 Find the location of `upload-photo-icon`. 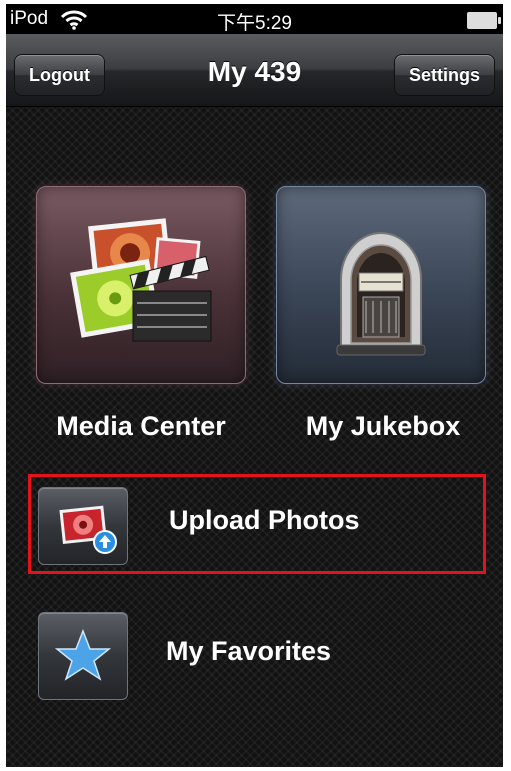

upload-photo-icon is located at coordinates (88, 529).